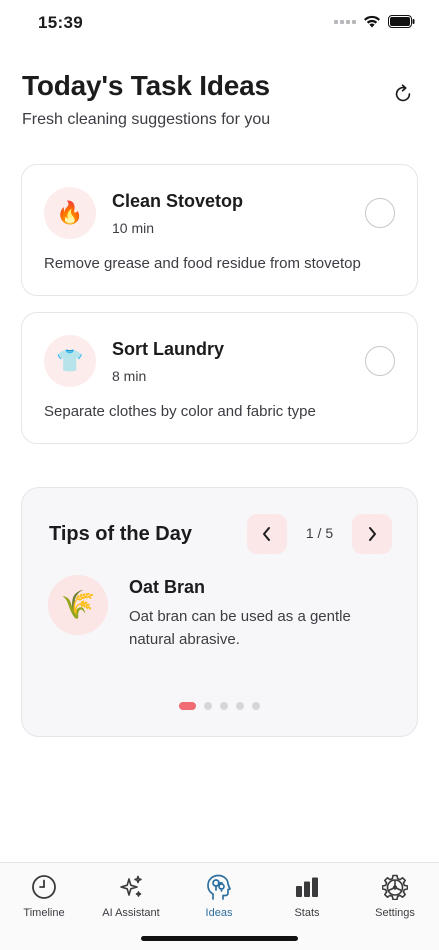  What do you see at coordinates (44, 913) in the screenshot?
I see `tab-label: Timeline` at bounding box center [44, 913].